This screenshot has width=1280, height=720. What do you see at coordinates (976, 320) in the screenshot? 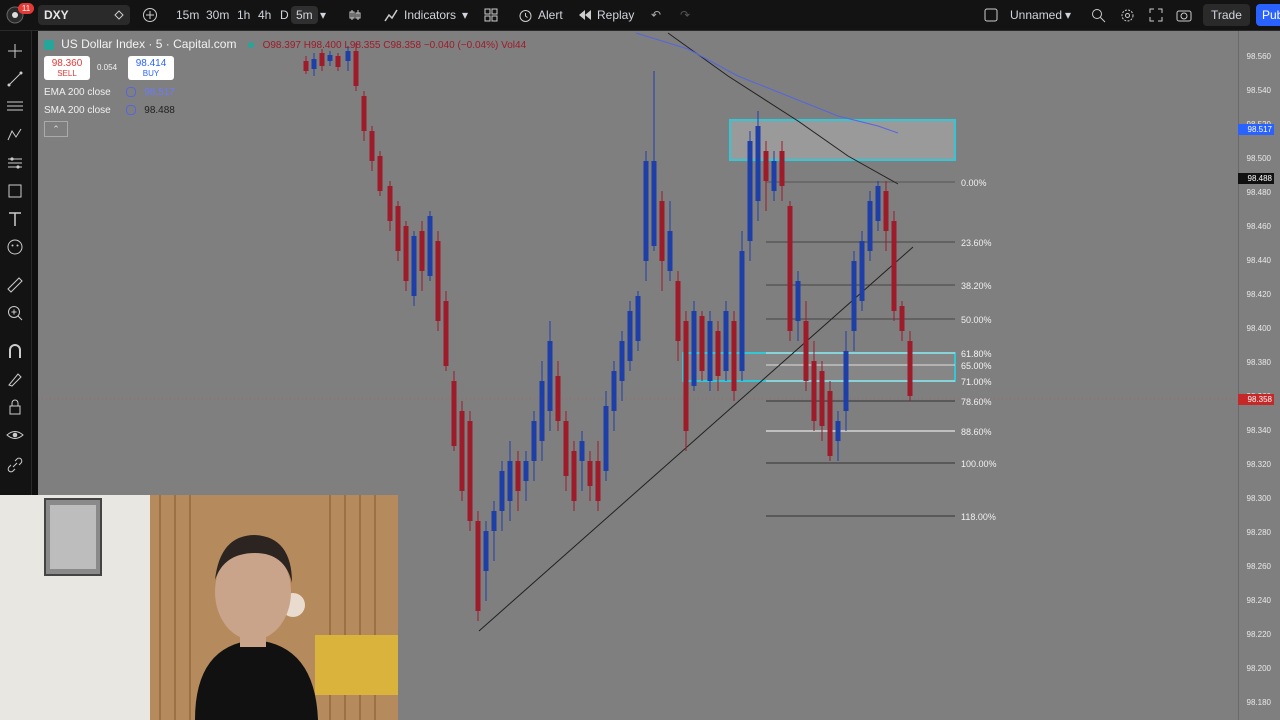
I see `fib-level-label: 50.00%` at bounding box center [976, 320].